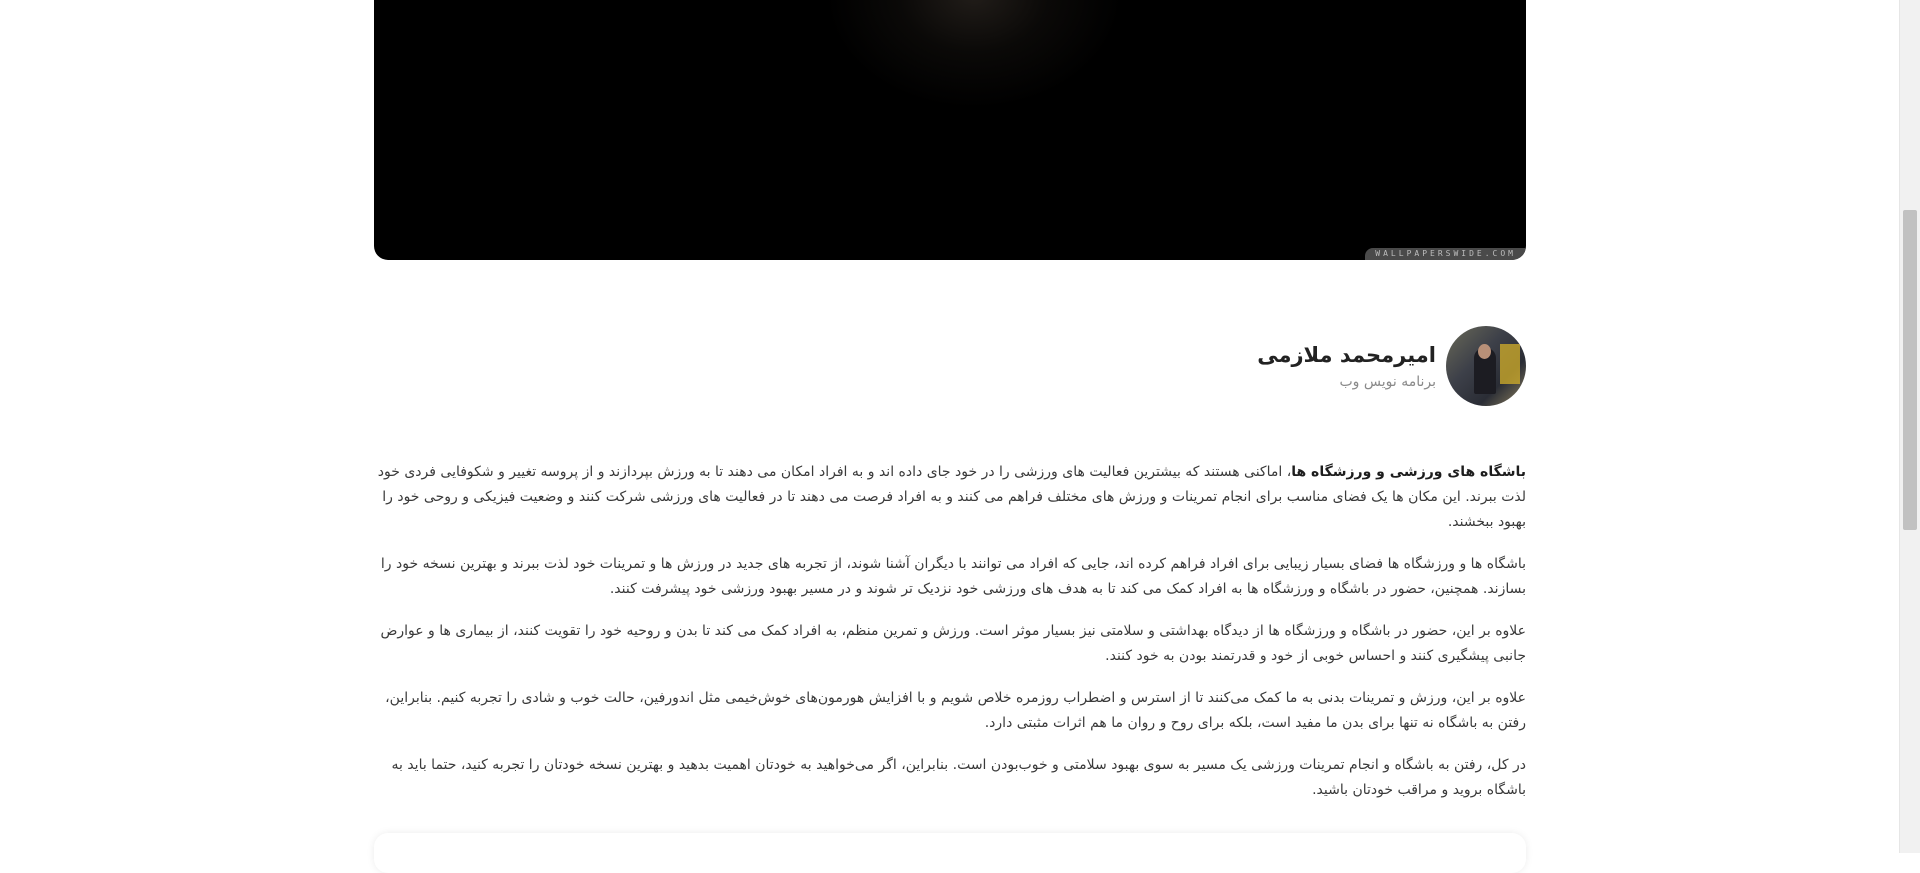 This screenshot has height=873, width=1920. Describe the element at coordinates (1346, 355) in the screenshot. I see `author-name: امیرمحمد ملازمی` at that location.